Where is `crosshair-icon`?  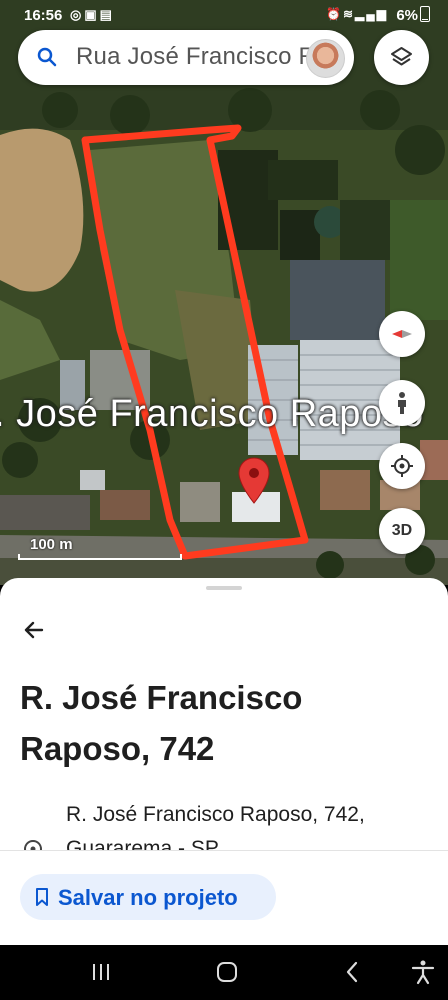
crosshair-icon is located at coordinates (402, 466).